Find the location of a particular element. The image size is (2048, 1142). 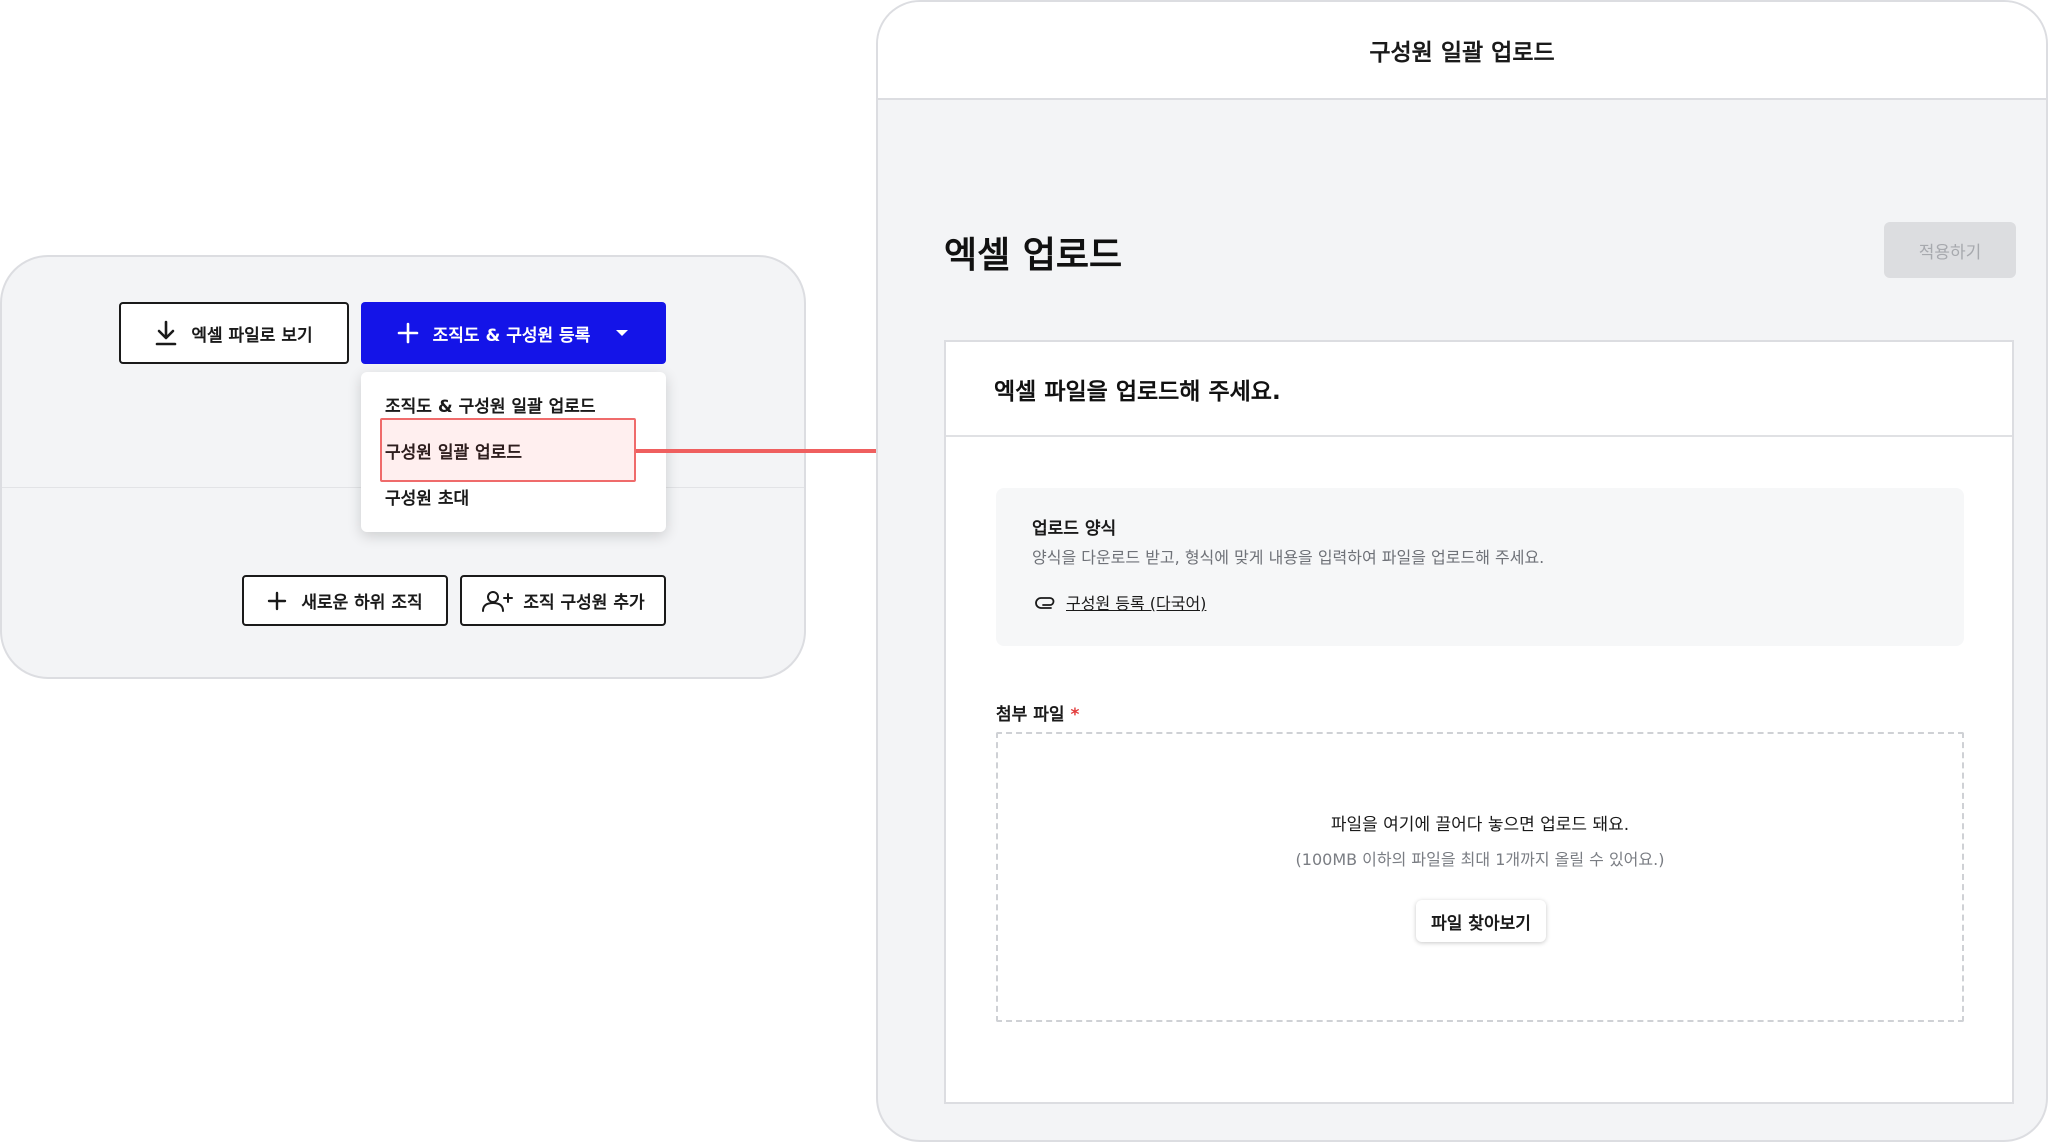

add-user-icon is located at coordinates (498, 601).